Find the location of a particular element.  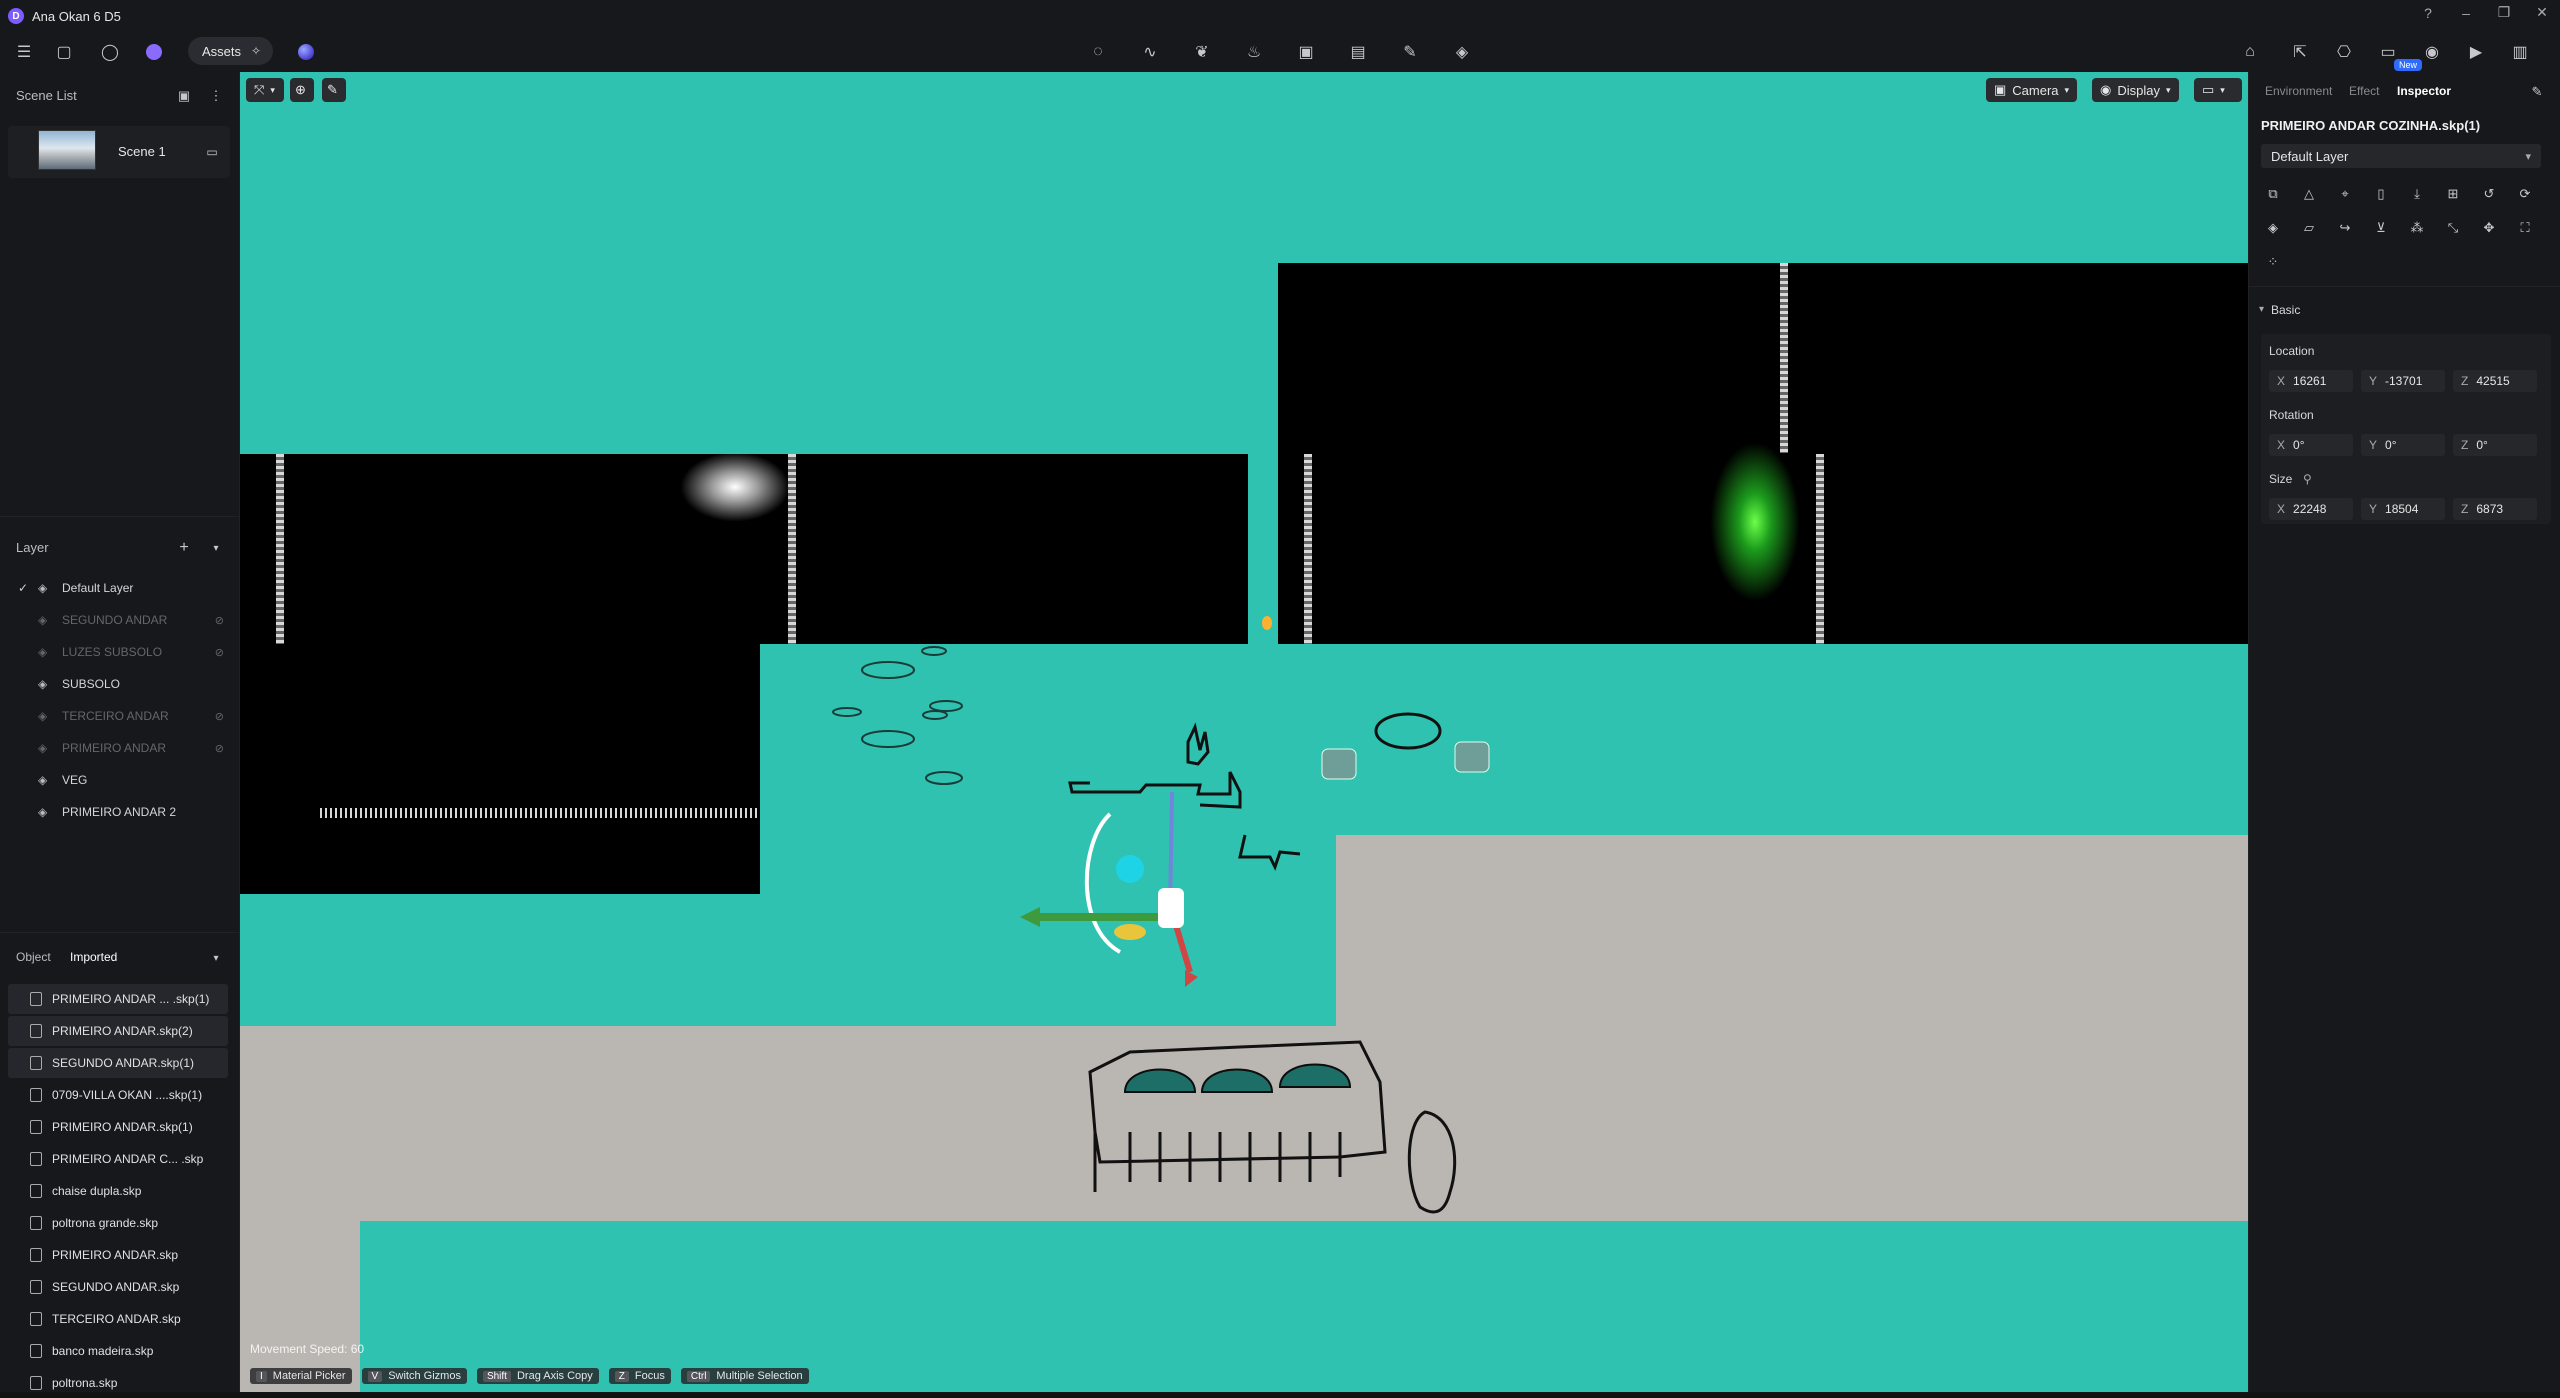

light-icon: ◌ is located at coordinates (1098, 52).